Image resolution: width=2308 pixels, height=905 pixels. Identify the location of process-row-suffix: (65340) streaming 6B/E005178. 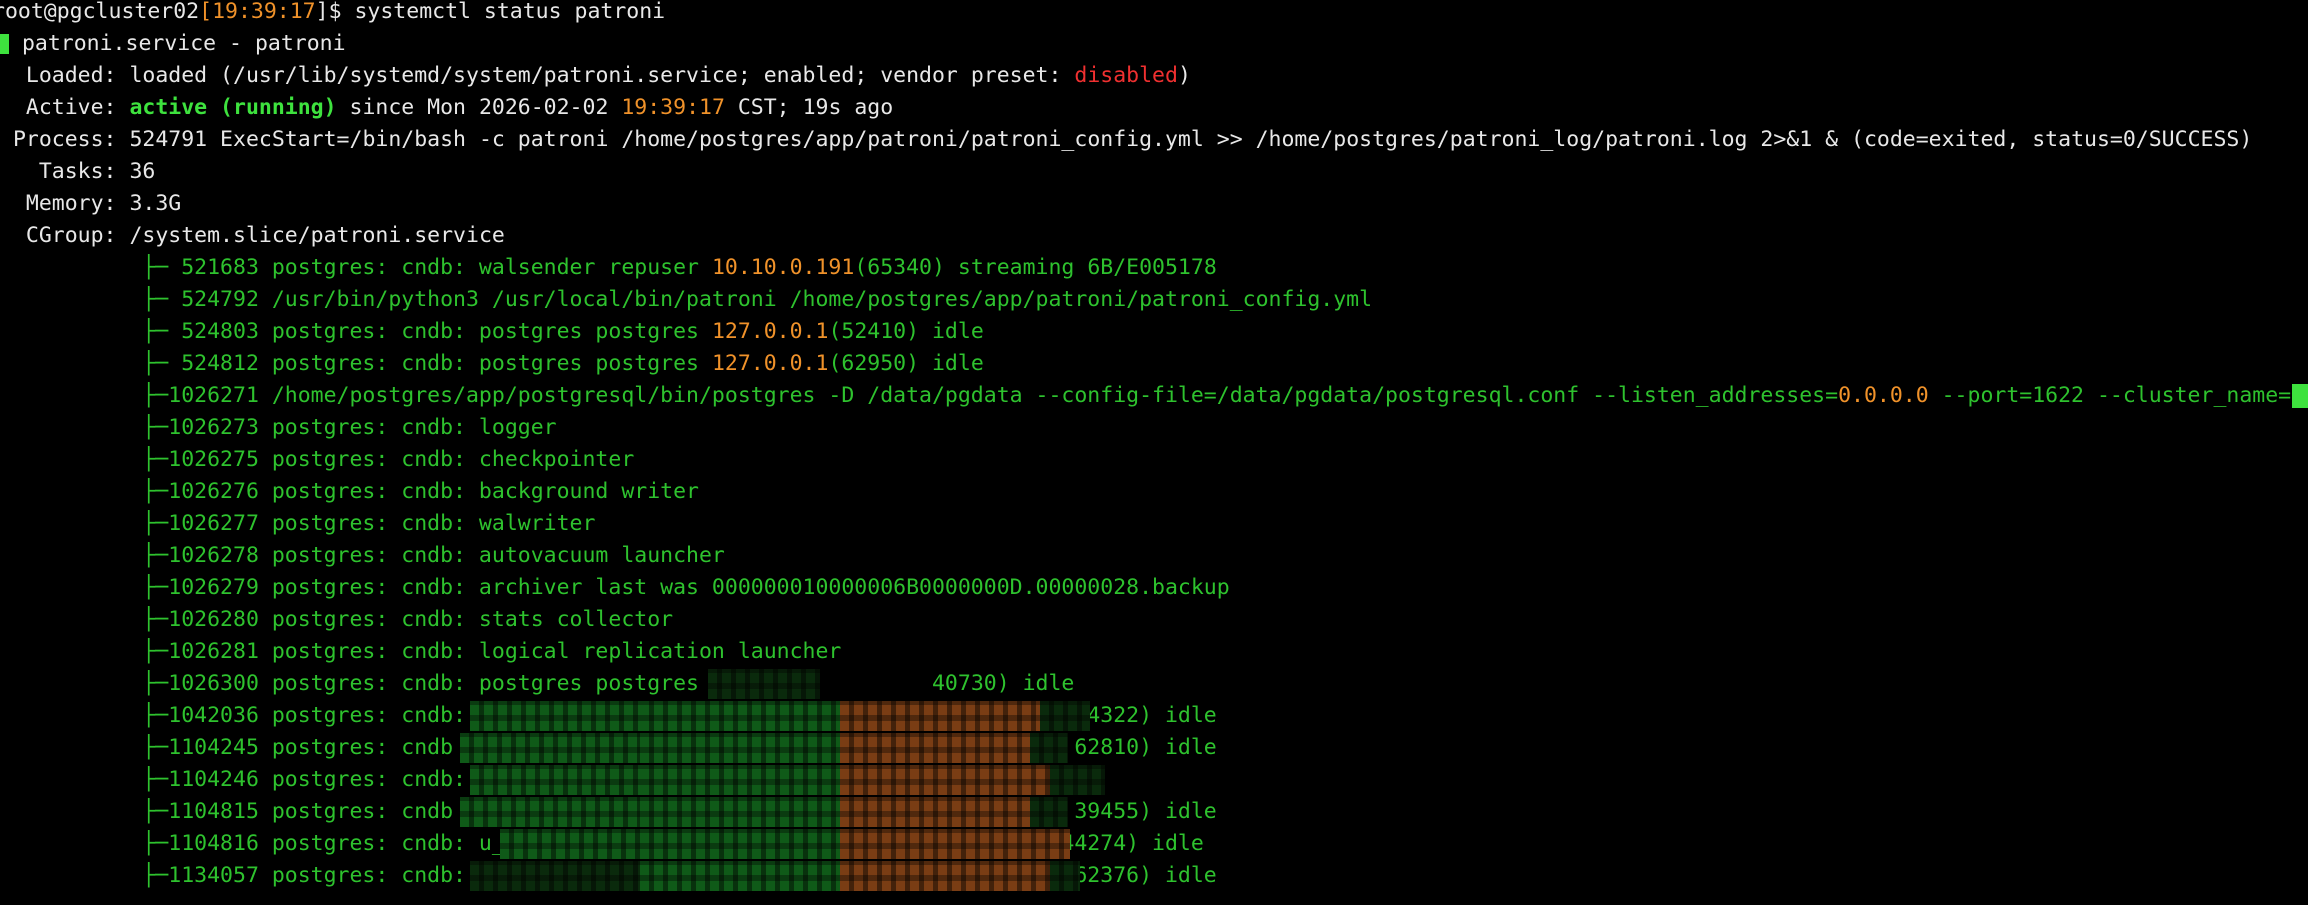
(1035, 267).